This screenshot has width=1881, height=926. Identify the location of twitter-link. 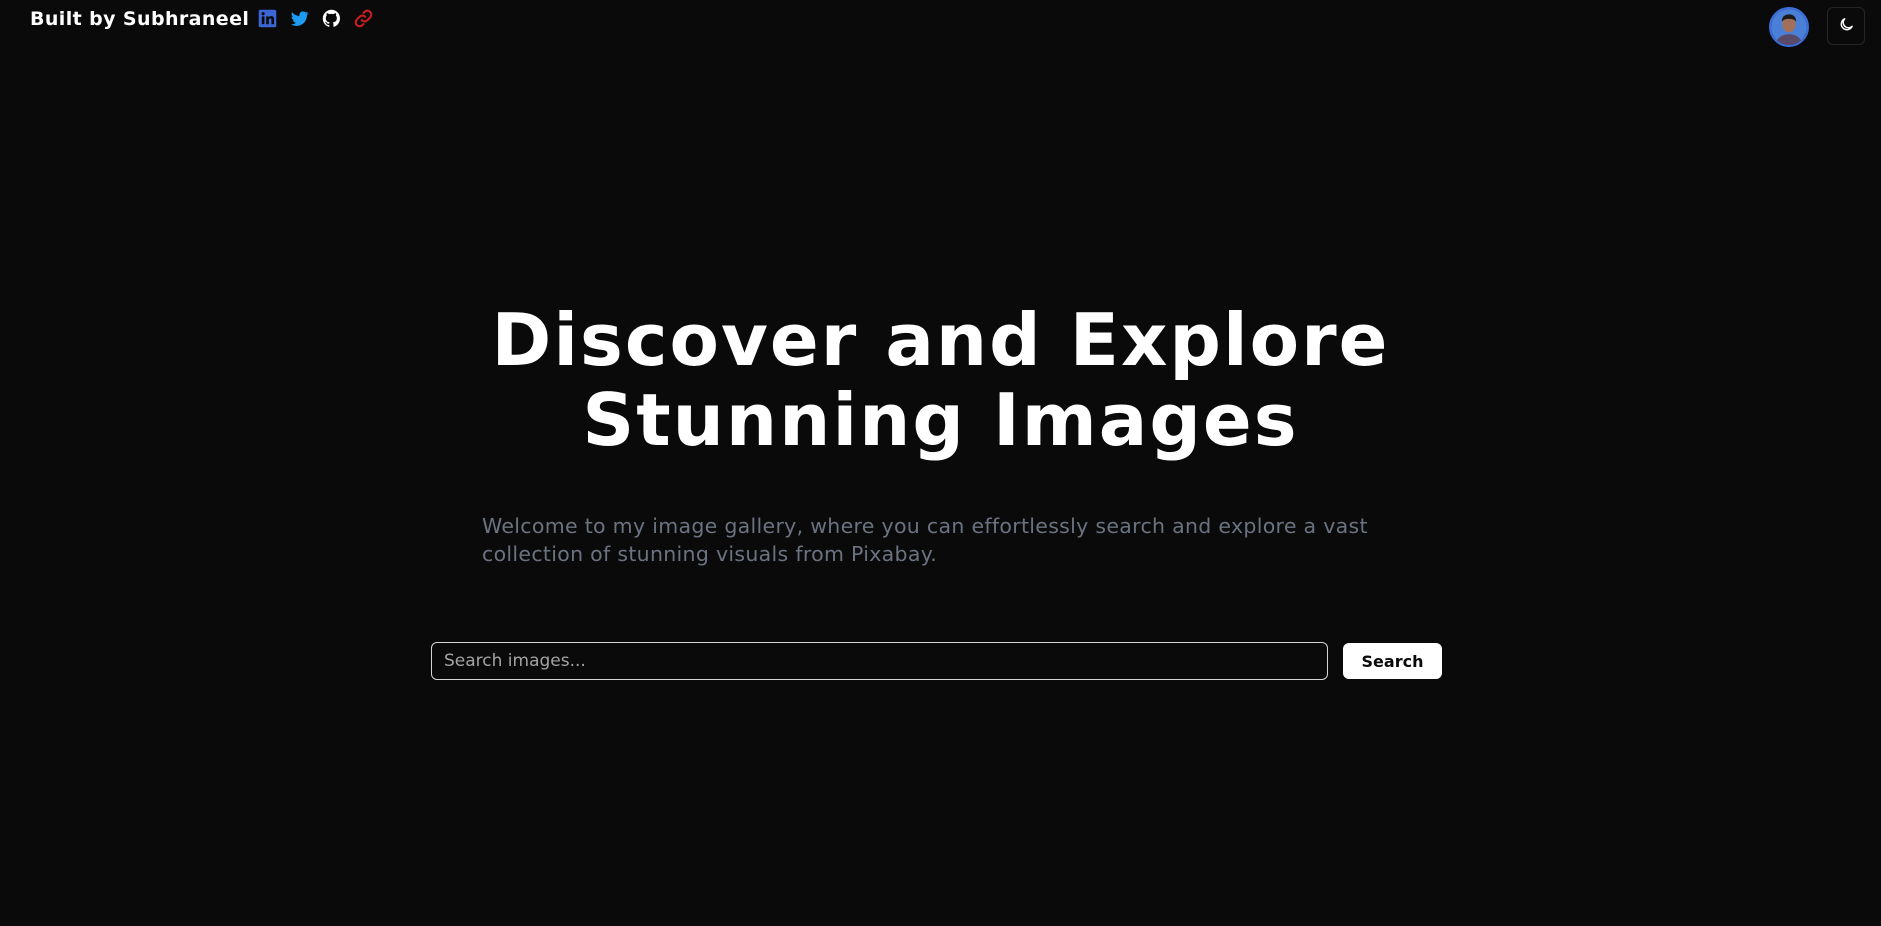
(299, 18).